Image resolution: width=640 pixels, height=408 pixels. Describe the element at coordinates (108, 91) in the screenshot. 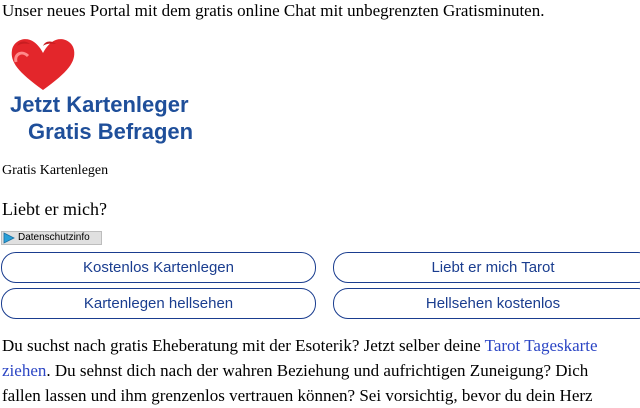

I see `kartenleger-logo: Jetzt Kartenleger Gratis Befragen` at that location.